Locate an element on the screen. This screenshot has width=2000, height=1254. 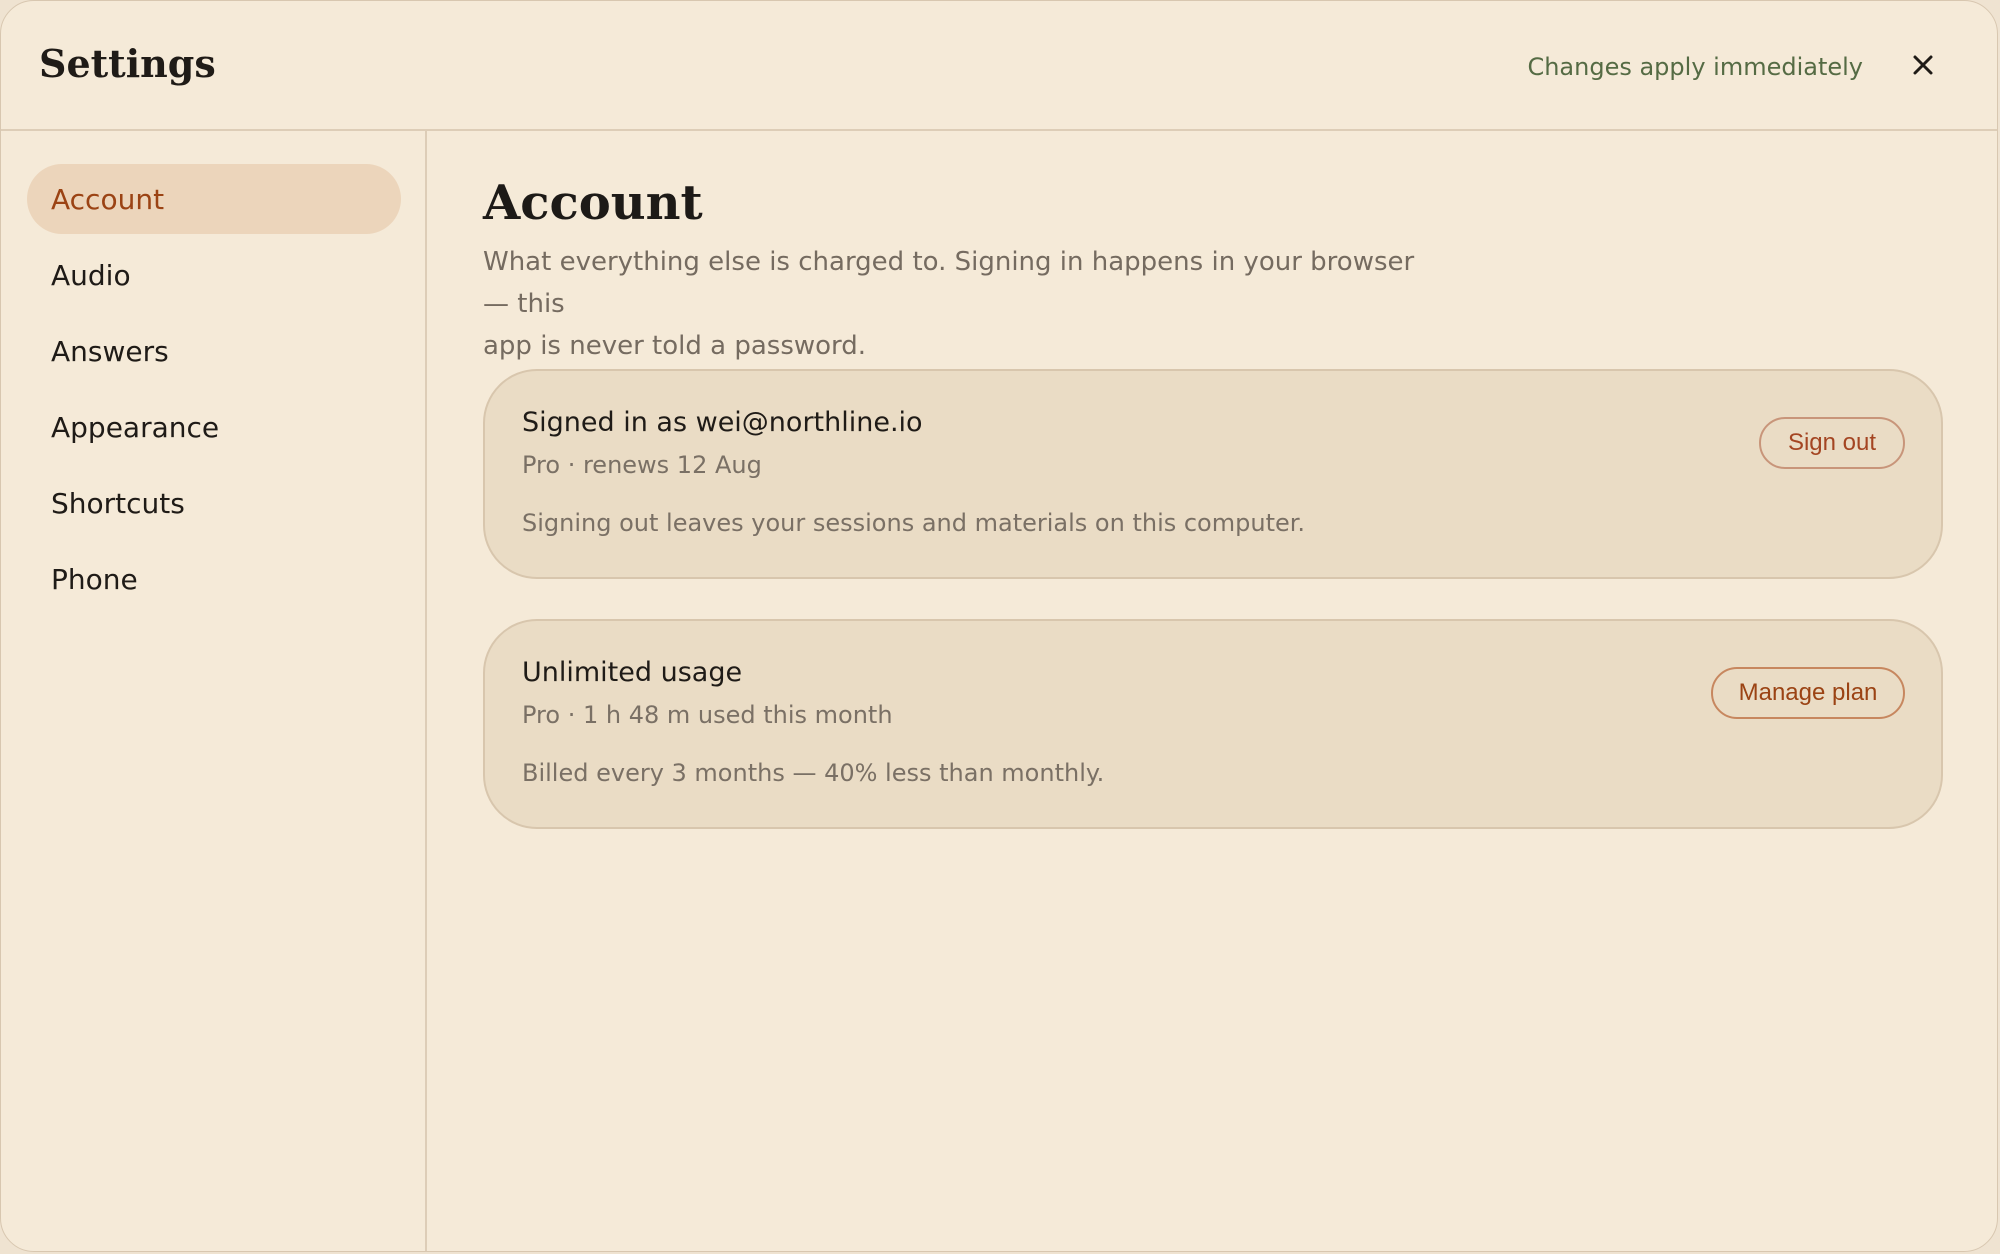
sidebar-item-answers: Answers is located at coordinates (214, 351).